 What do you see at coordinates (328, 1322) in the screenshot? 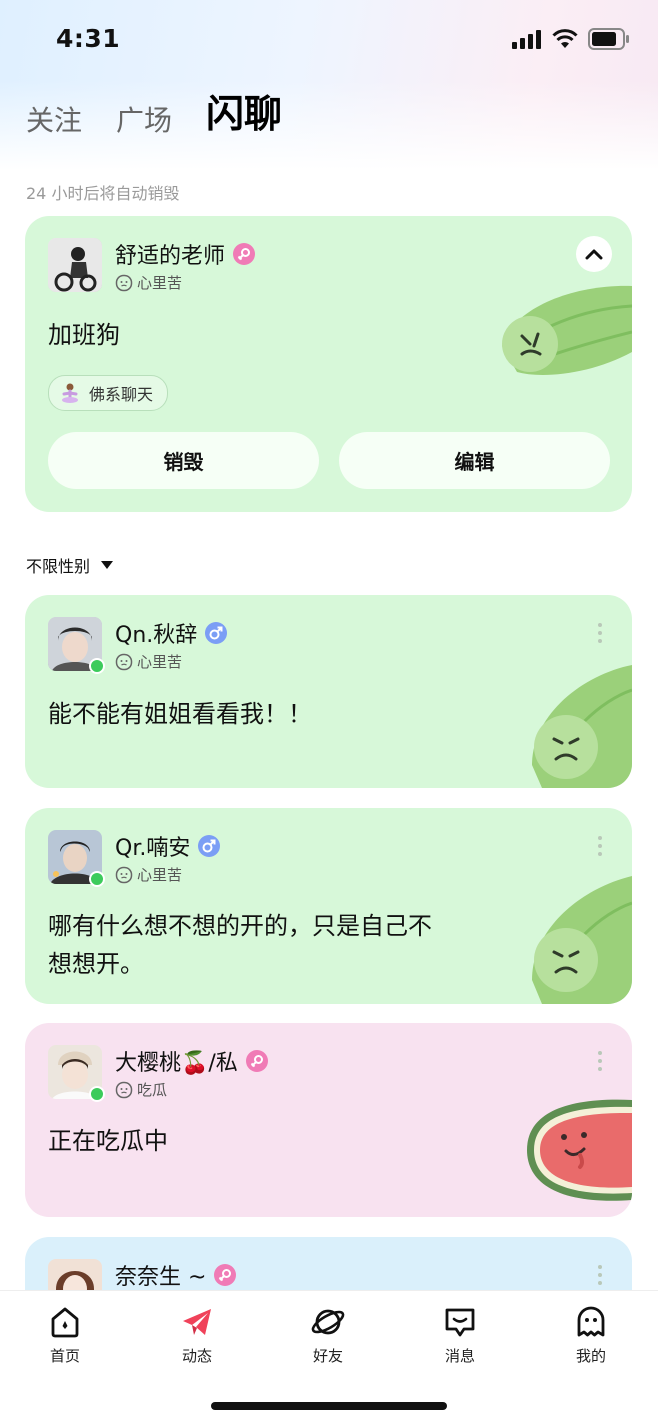
I see `planet-icon` at bounding box center [328, 1322].